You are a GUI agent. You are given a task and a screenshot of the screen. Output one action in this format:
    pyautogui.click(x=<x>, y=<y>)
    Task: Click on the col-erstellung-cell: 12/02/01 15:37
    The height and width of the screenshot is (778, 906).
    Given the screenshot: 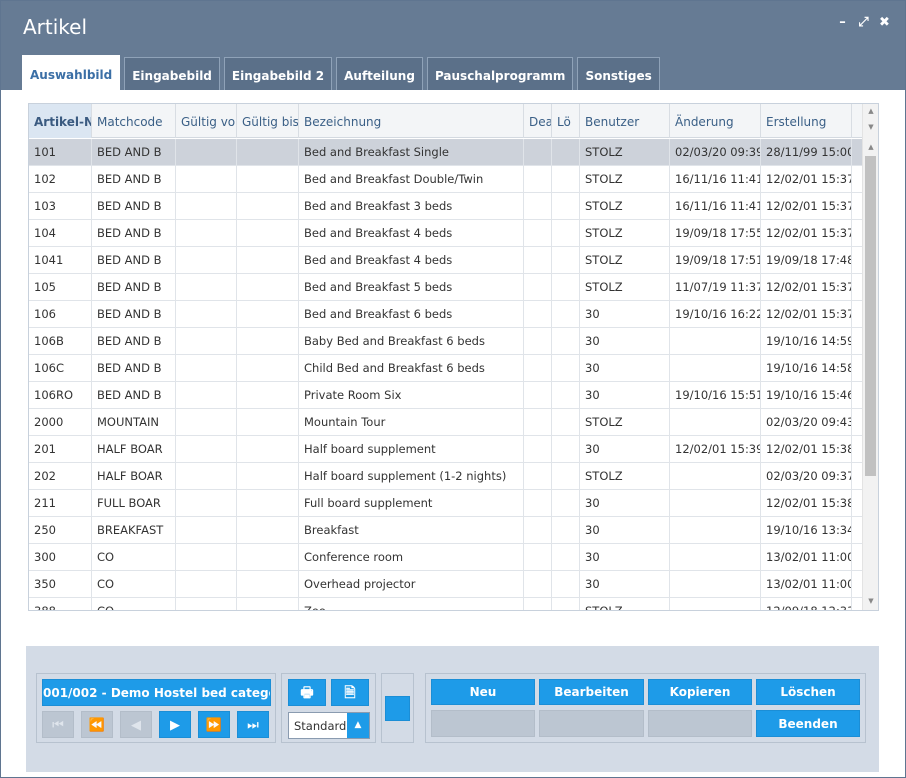 What is the action you would take?
    pyautogui.click(x=806, y=206)
    